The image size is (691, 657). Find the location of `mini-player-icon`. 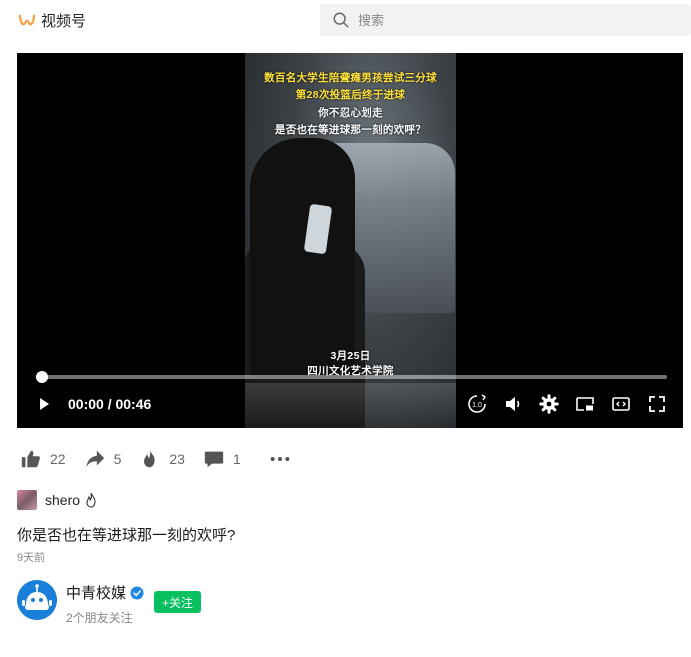

mini-player-icon is located at coordinates (585, 404).